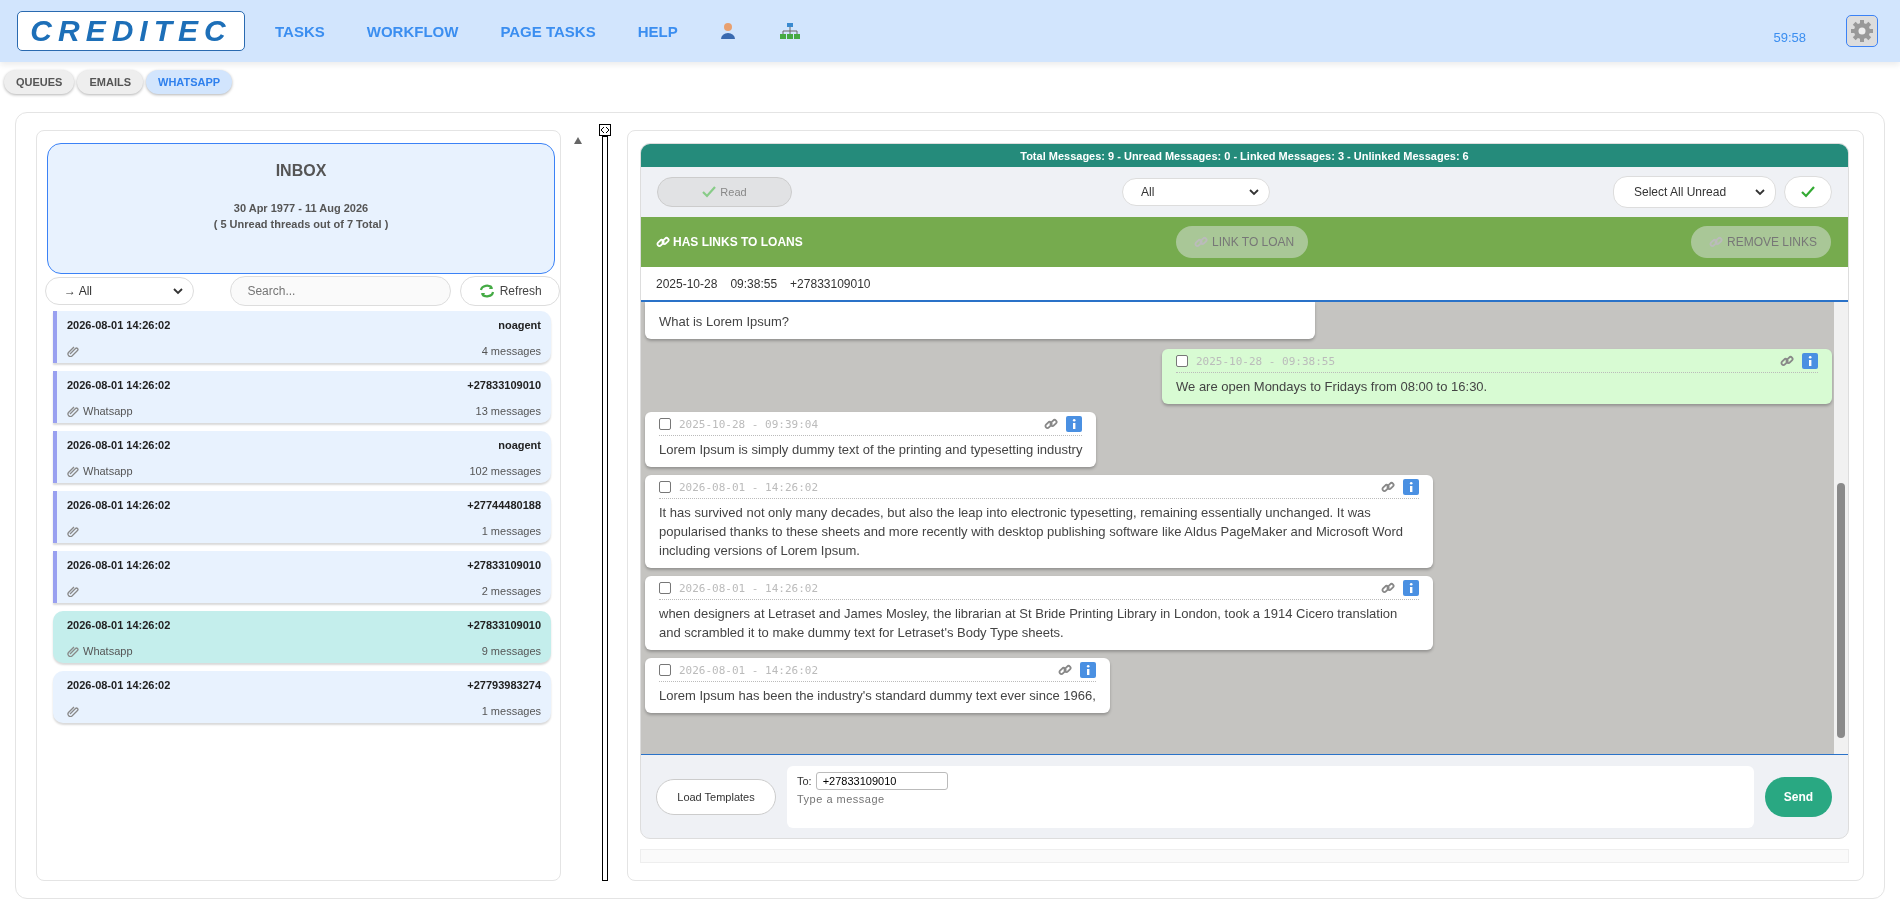 This screenshot has height=907, width=1900. What do you see at coordinates (728, 31) in the screenshot?
I see `person-icon` at bounding box center [728, 31].